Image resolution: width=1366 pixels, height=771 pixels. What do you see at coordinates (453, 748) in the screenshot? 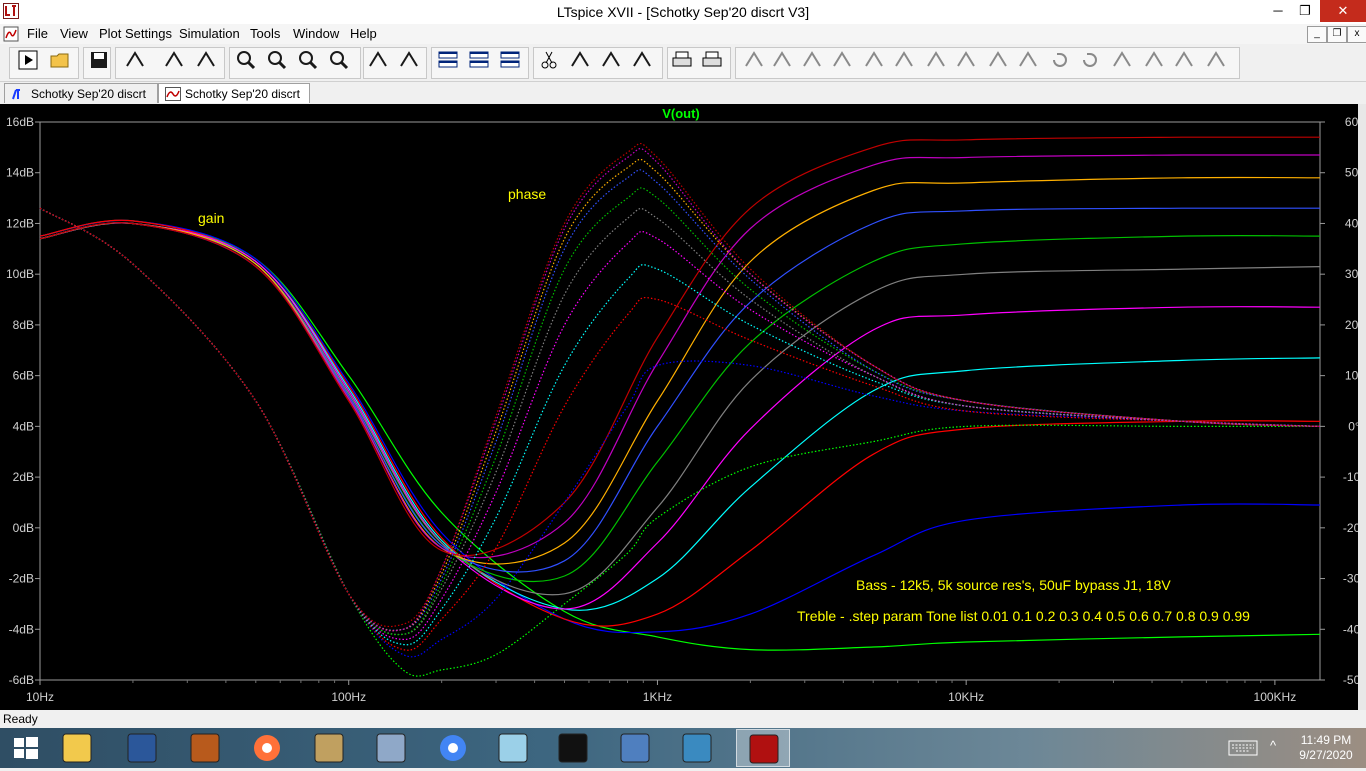
I see `chrome-icon` at bounding box center [453, 748].